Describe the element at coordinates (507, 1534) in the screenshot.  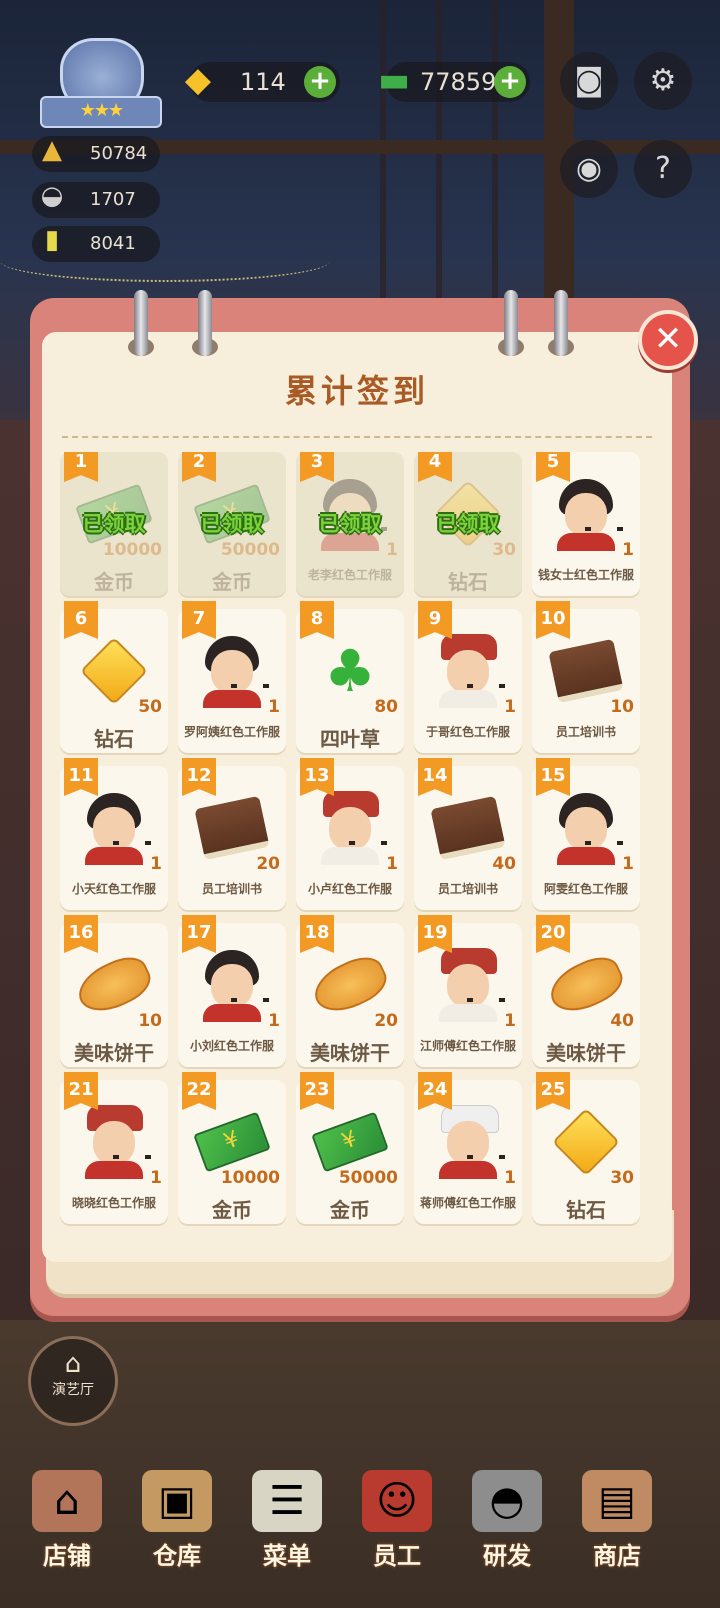
I see `nav-research: ◓ 研发` at that location.